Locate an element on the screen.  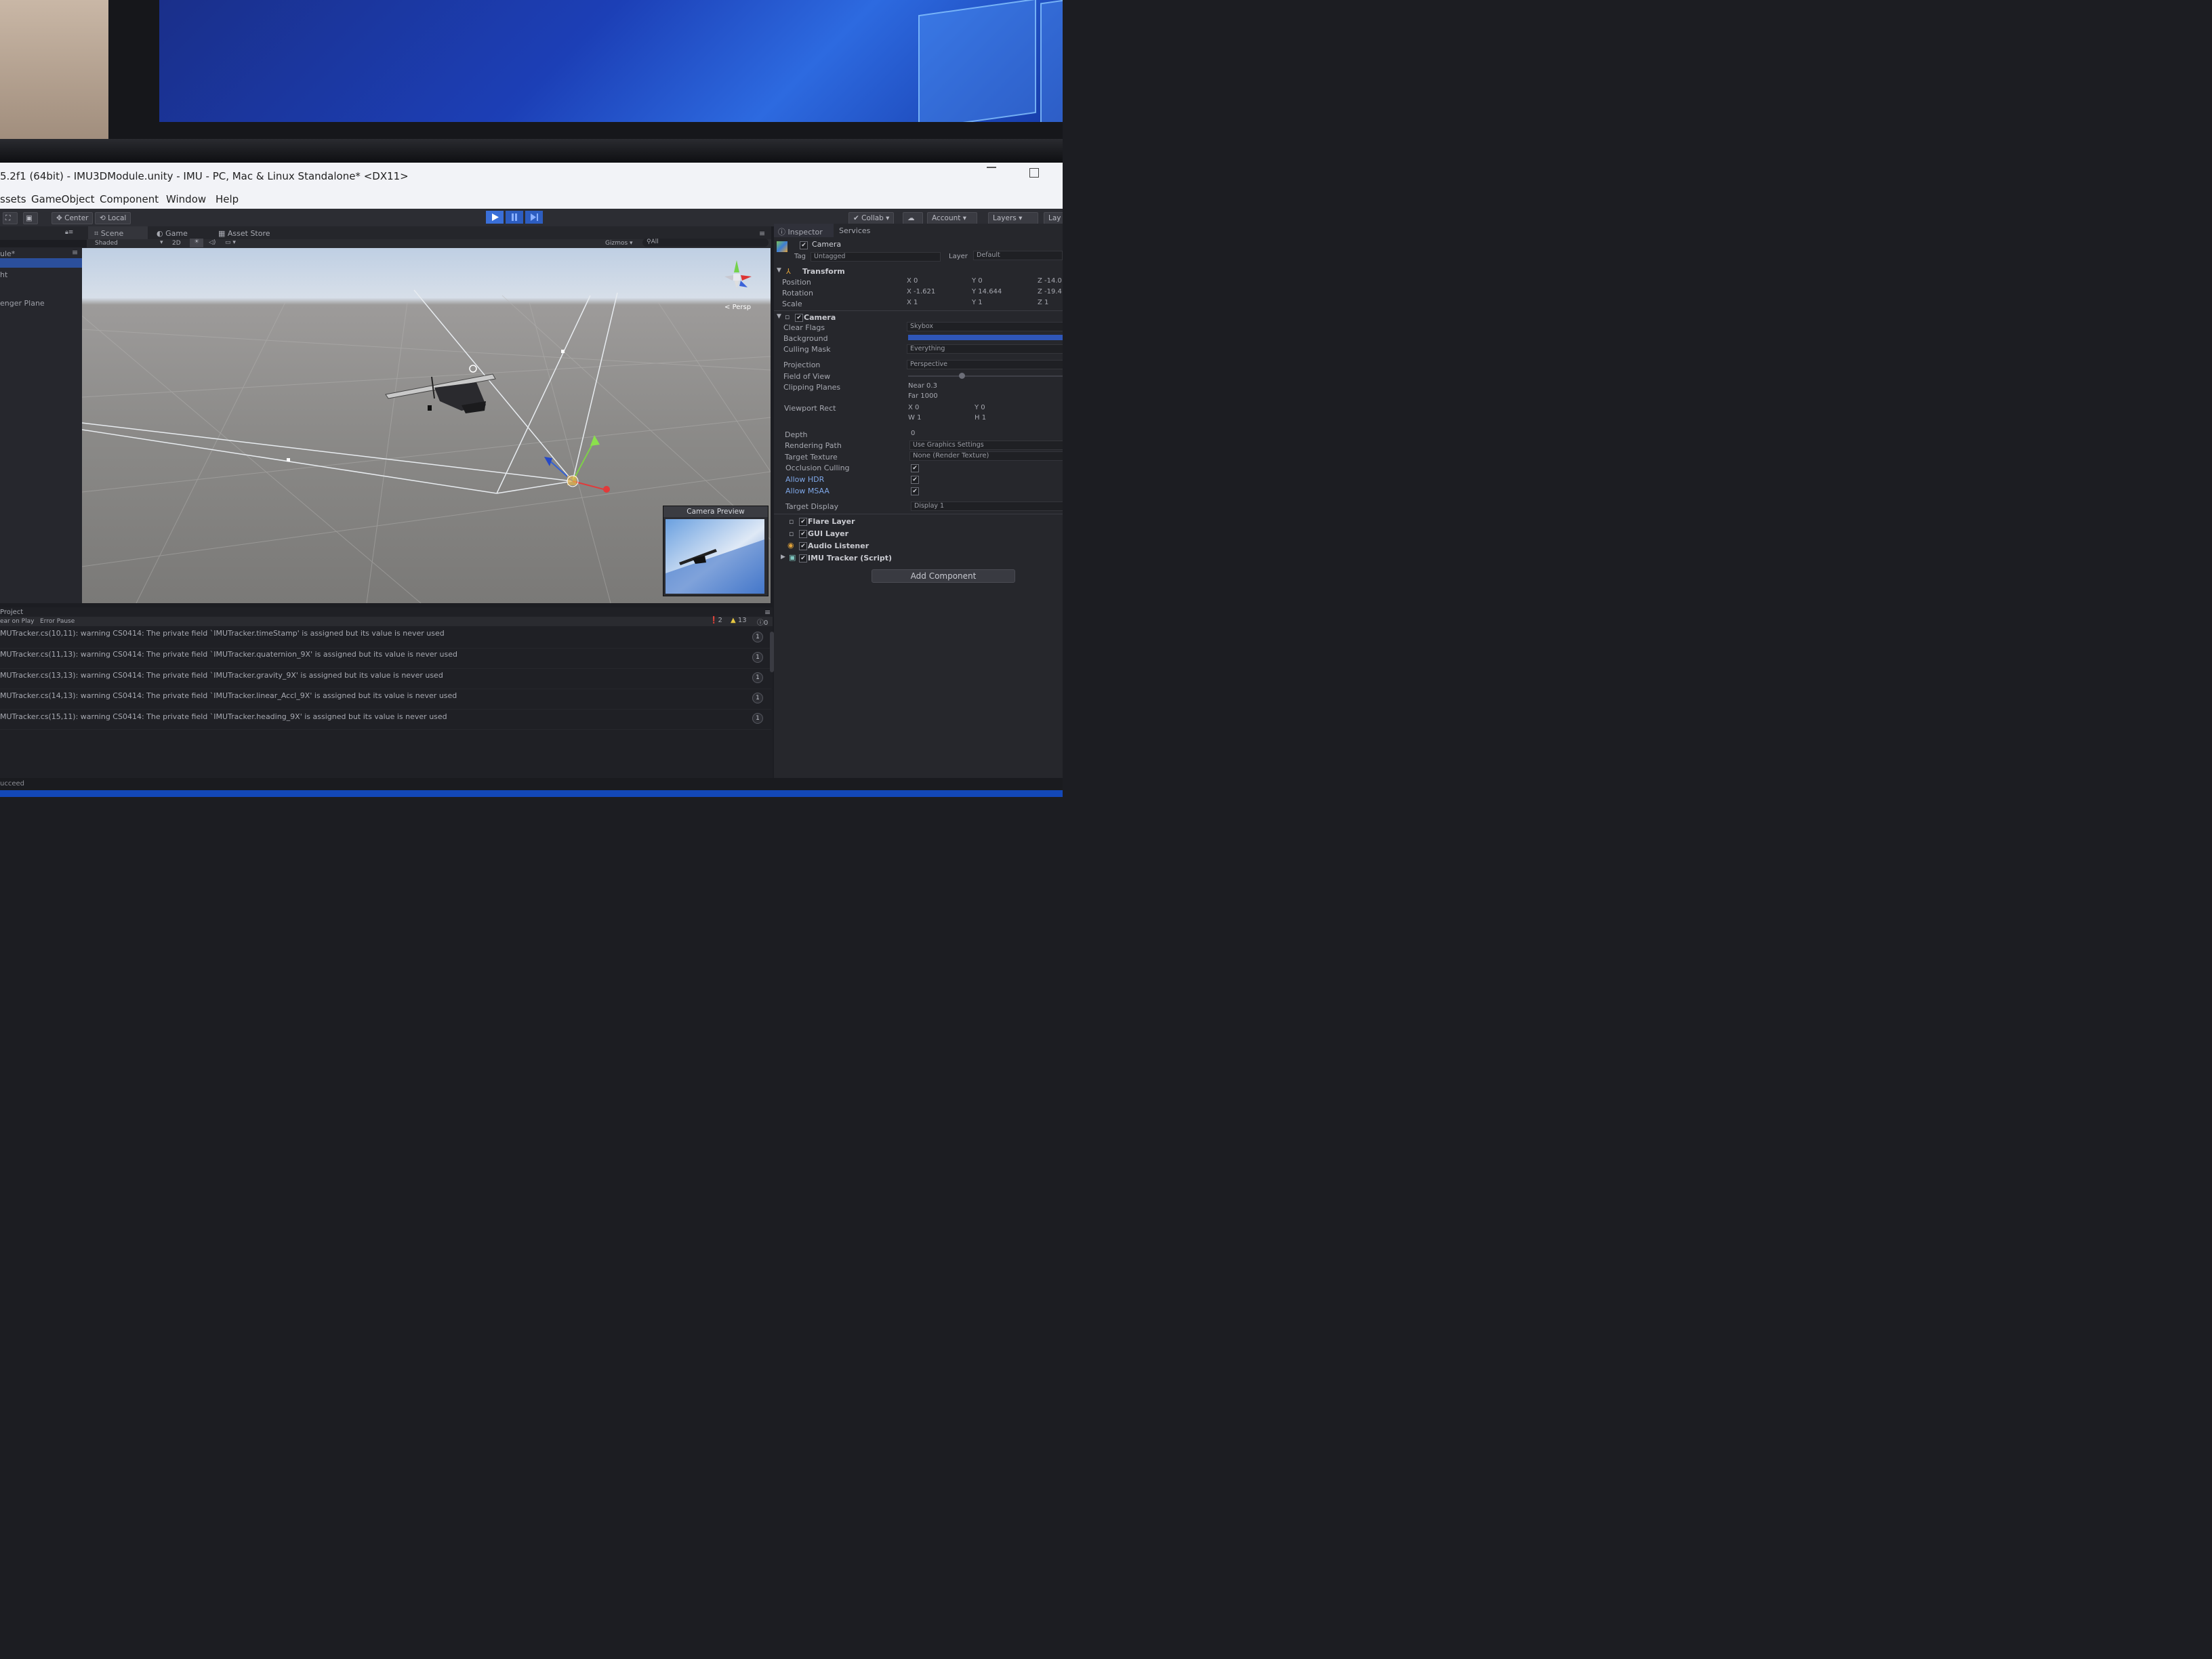
menu-window: Window is located at coordinates (186, 199).